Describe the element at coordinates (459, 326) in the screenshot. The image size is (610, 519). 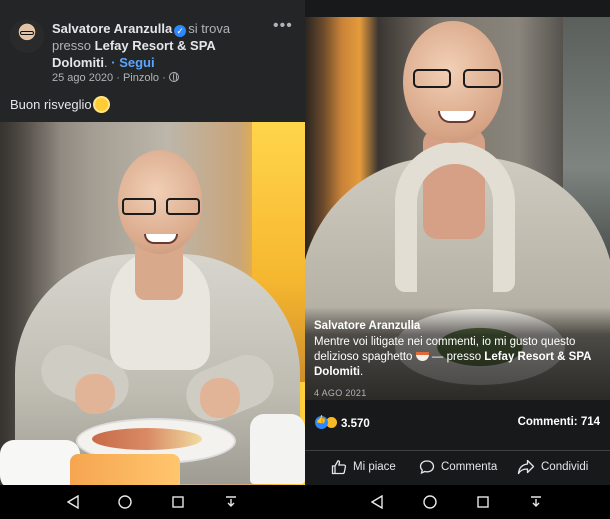
I see `caption-author: Salvatore Aranzulla` at that location.